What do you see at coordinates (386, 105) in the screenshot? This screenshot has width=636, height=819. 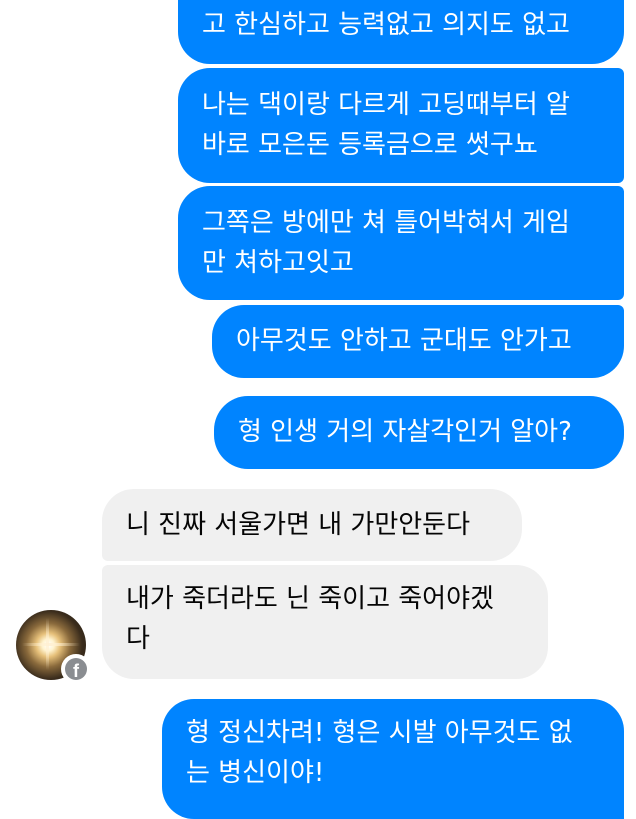 I see `message-line: 나는 댁이랑 다르게 고딩때부터 알` at bounding box center [386, 105].